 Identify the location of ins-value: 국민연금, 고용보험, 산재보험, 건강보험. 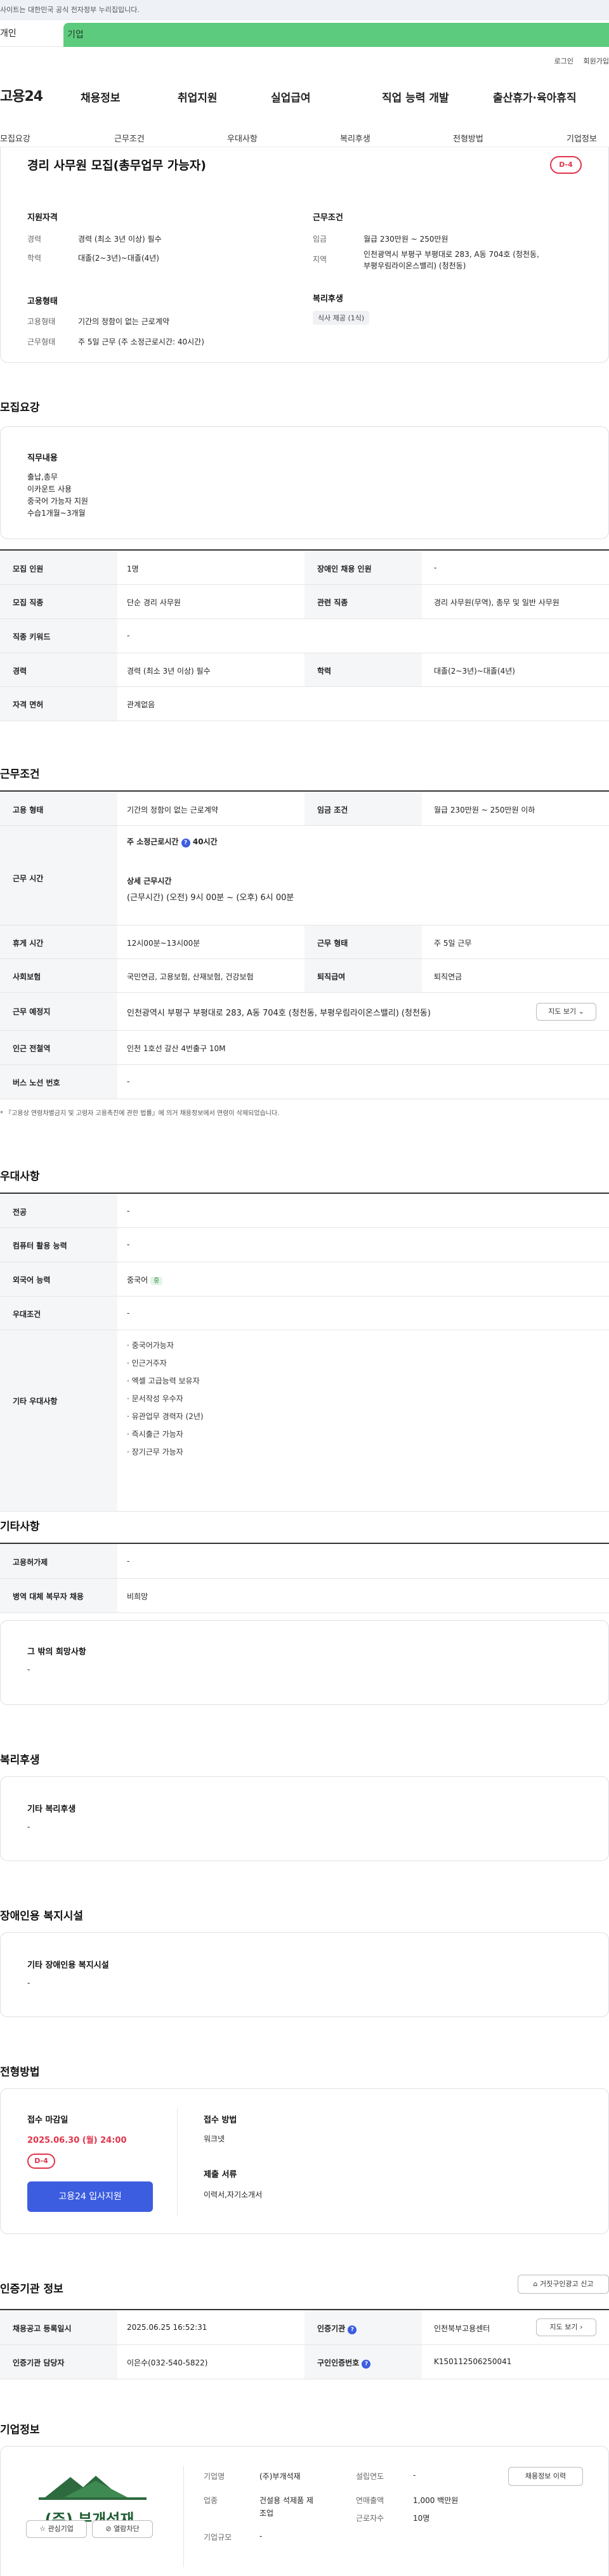
(191, 977).